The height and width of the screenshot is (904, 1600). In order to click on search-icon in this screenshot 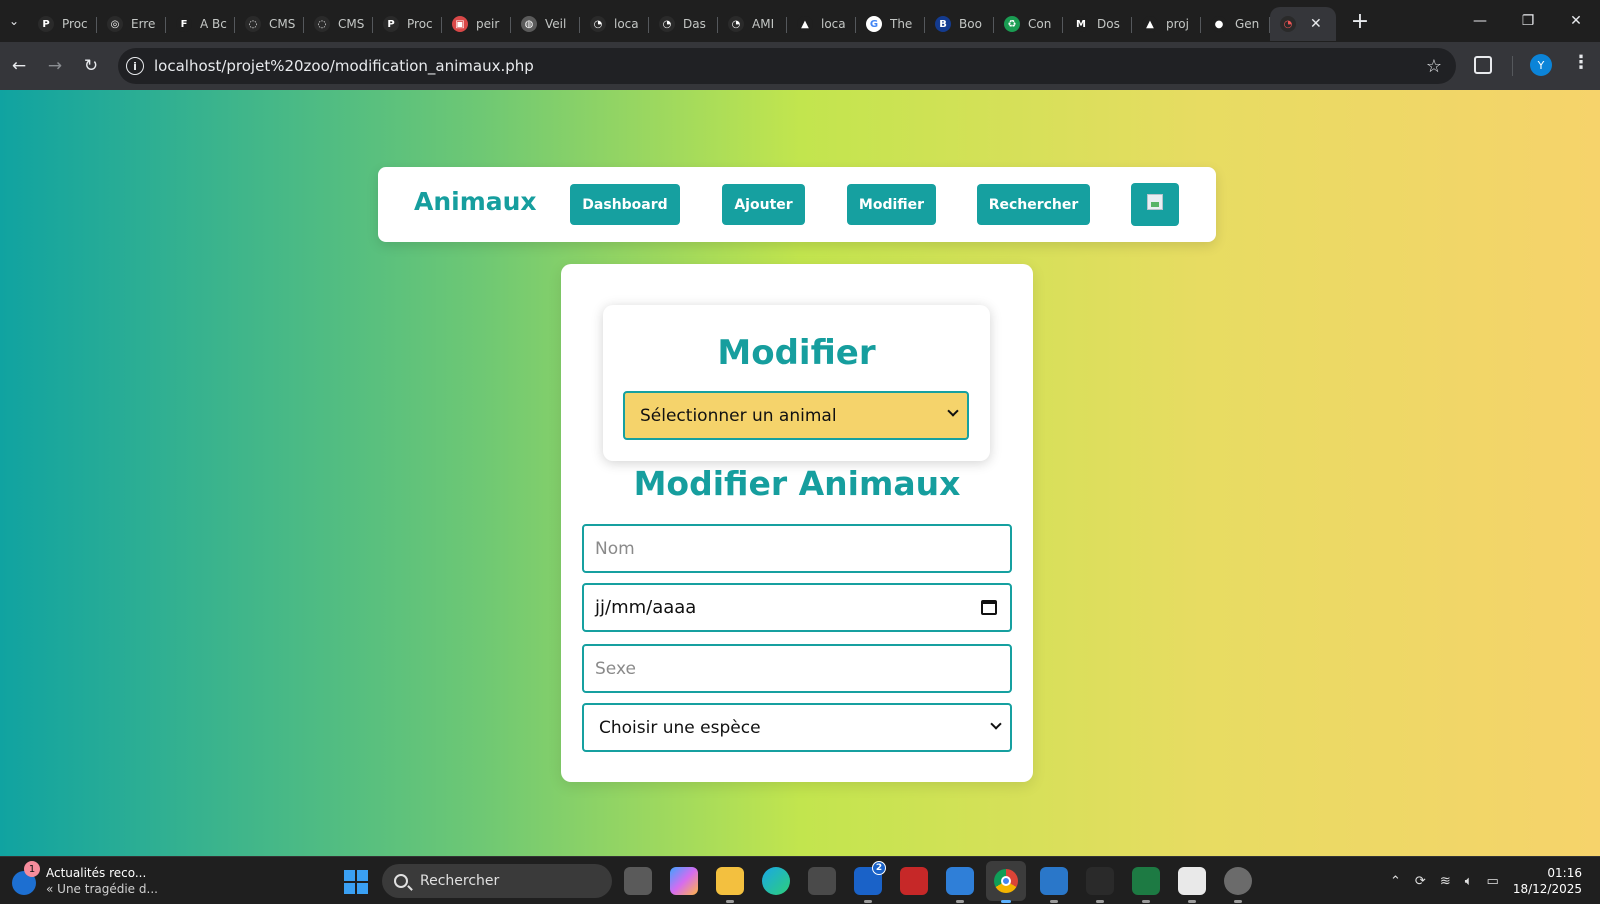, I will do `click(401, 881)`.